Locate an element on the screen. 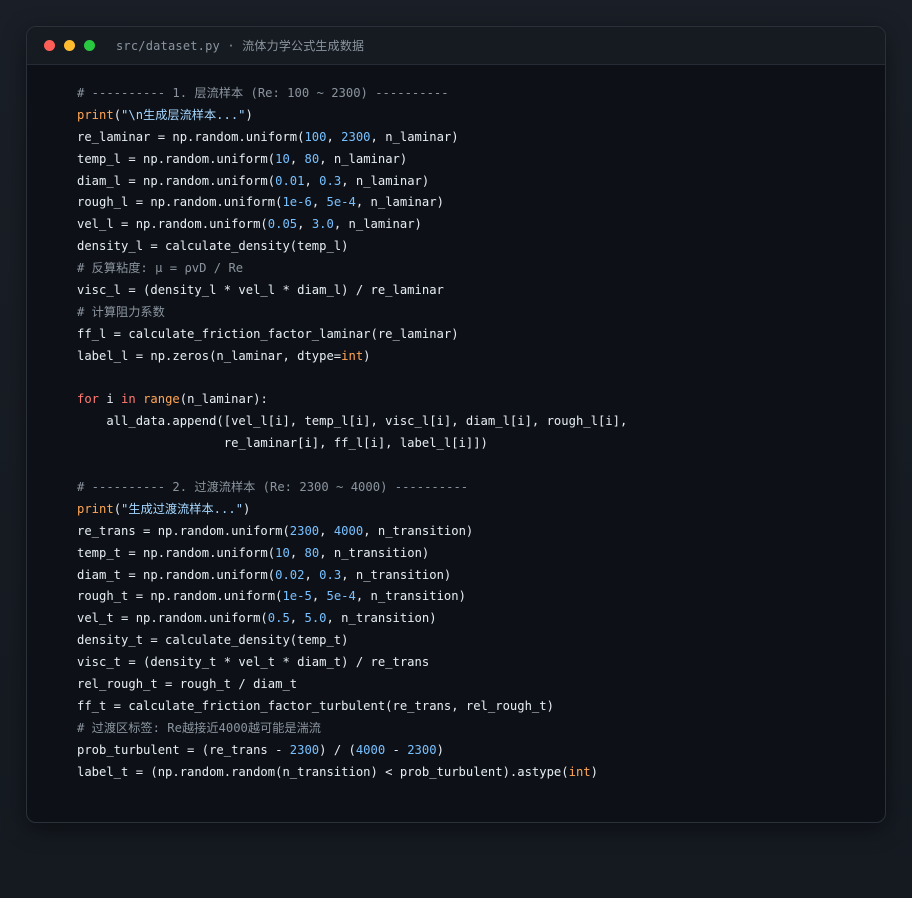  code-token-plain: label_l = np.zeros(n_laminar, dtype= is located at coordinates (209, 355).